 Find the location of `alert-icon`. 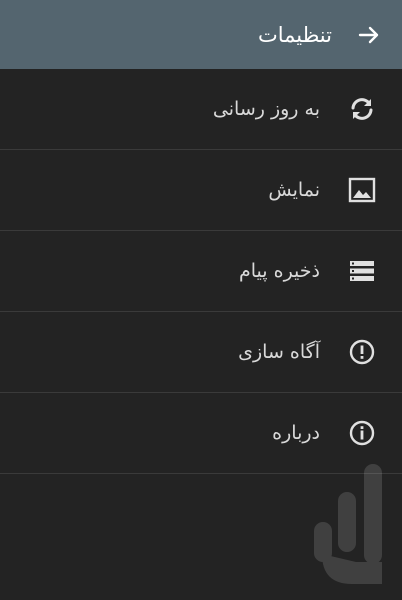

alert-icon is located at coordinates (362, 352).